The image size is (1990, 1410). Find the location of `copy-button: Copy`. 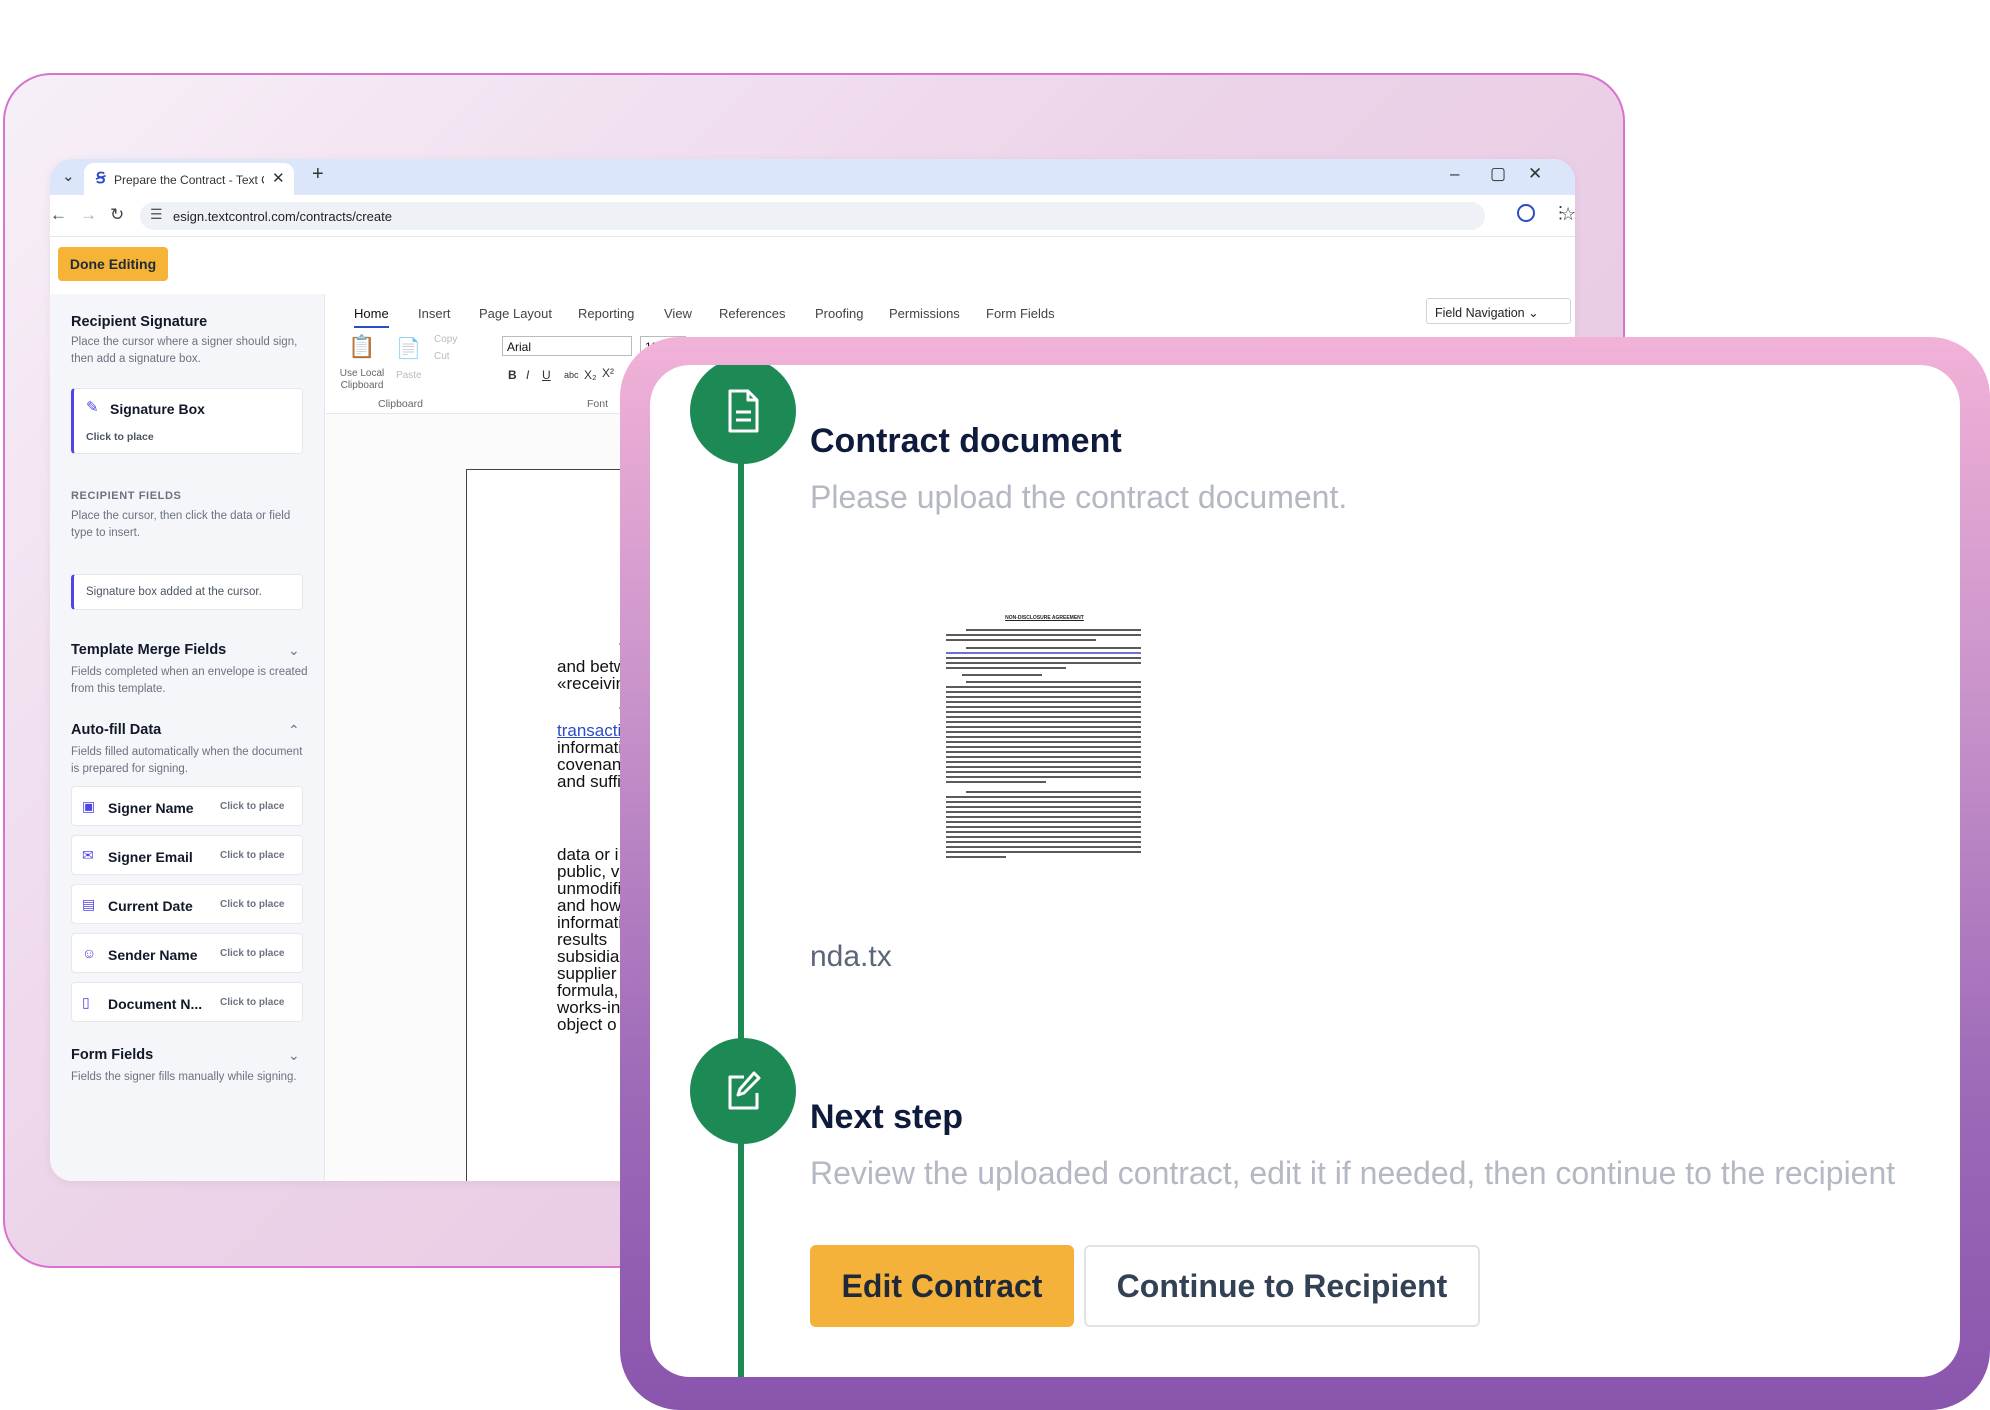

copy-button: Copy is located at coordinates (445, 339).